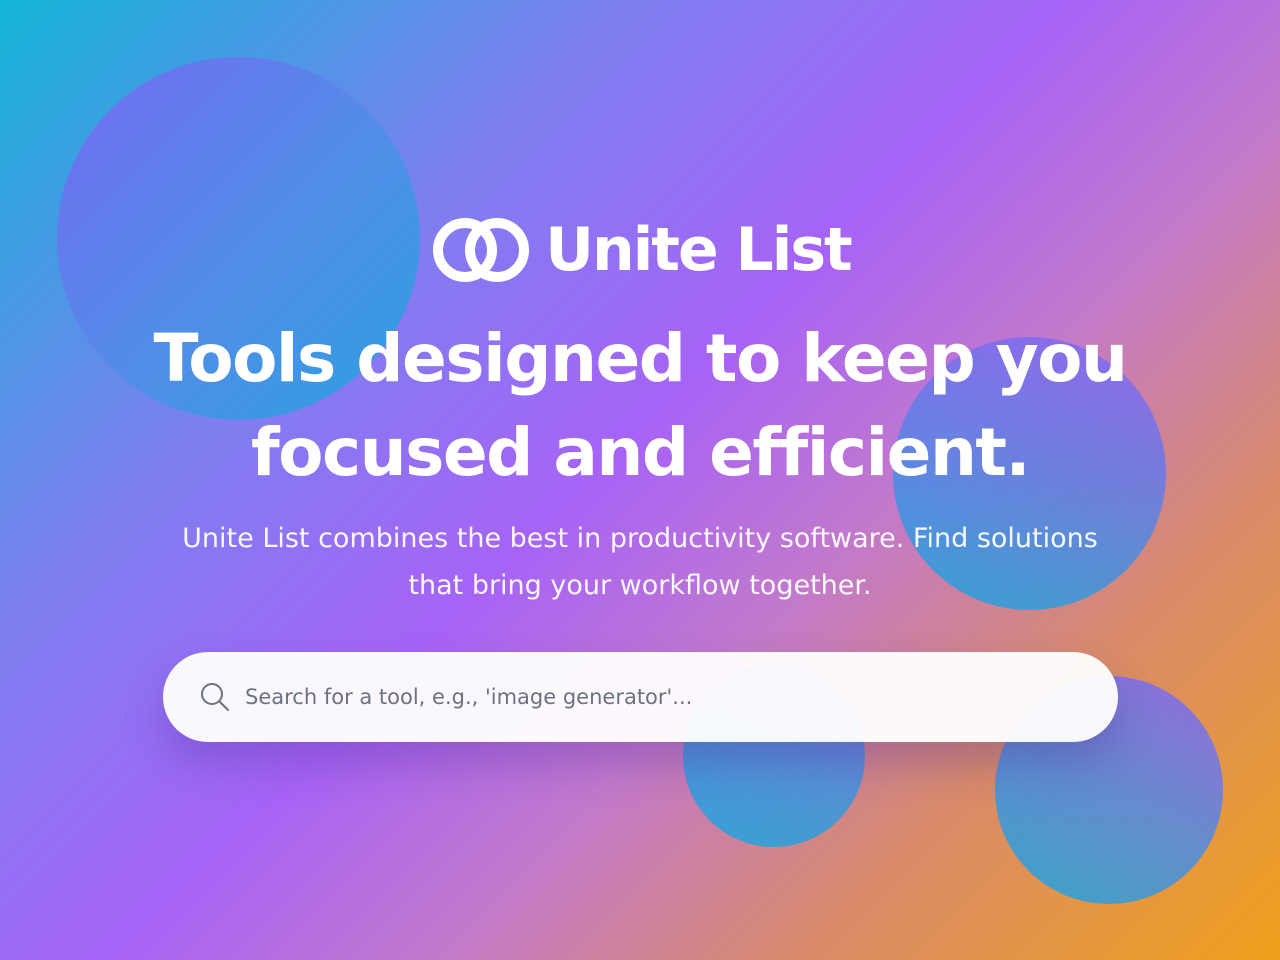  I want to click on headline-line-2: focused and efficient., so click(640, 452).